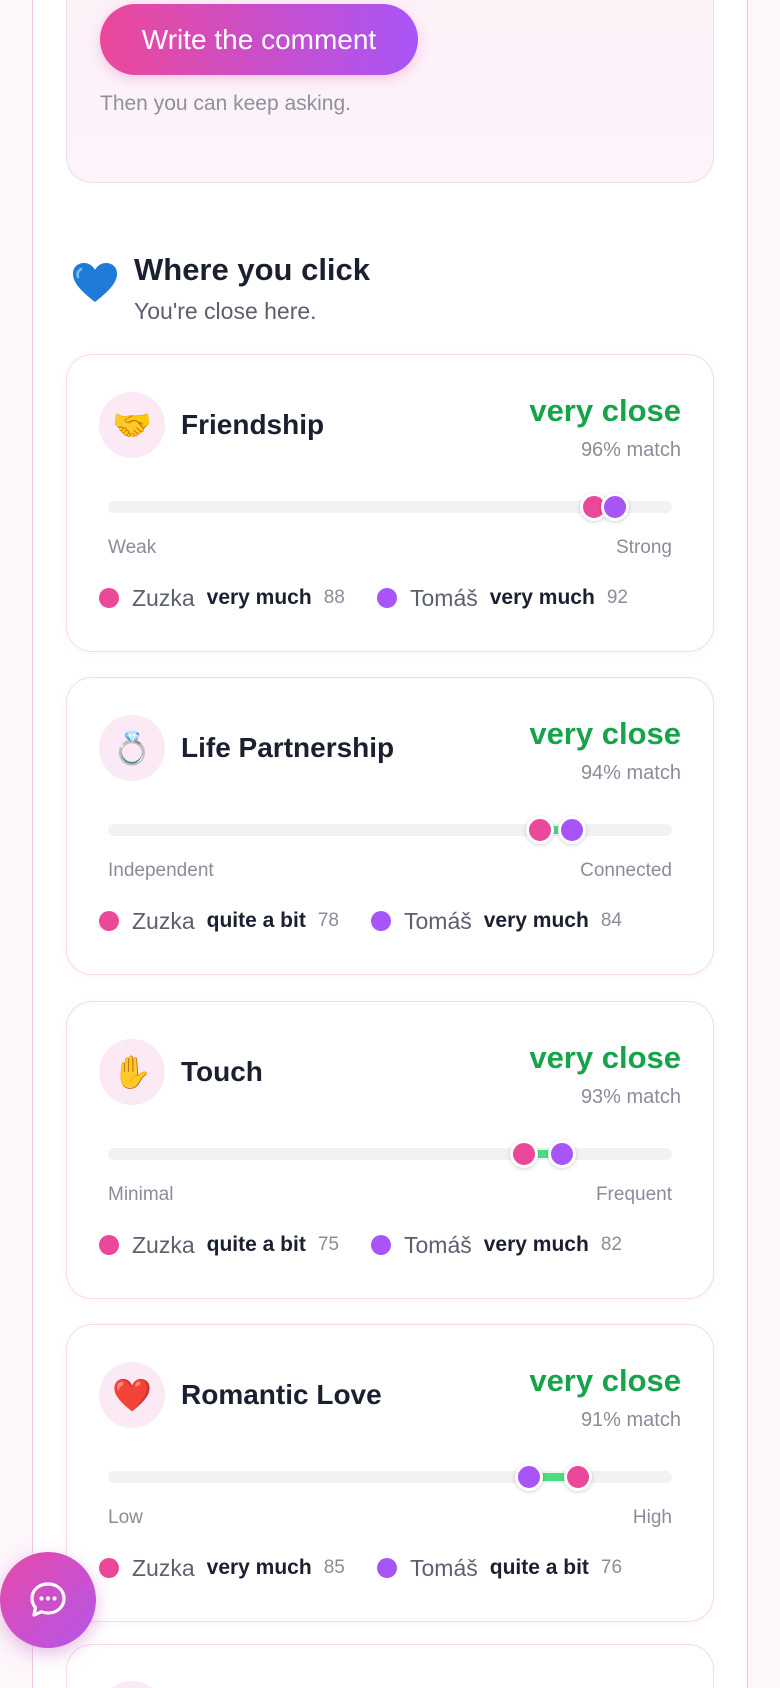 The image size is (780, 1688). I want to click on person-a-score: Zuzka quite a bit 75, so click(219, 1245).